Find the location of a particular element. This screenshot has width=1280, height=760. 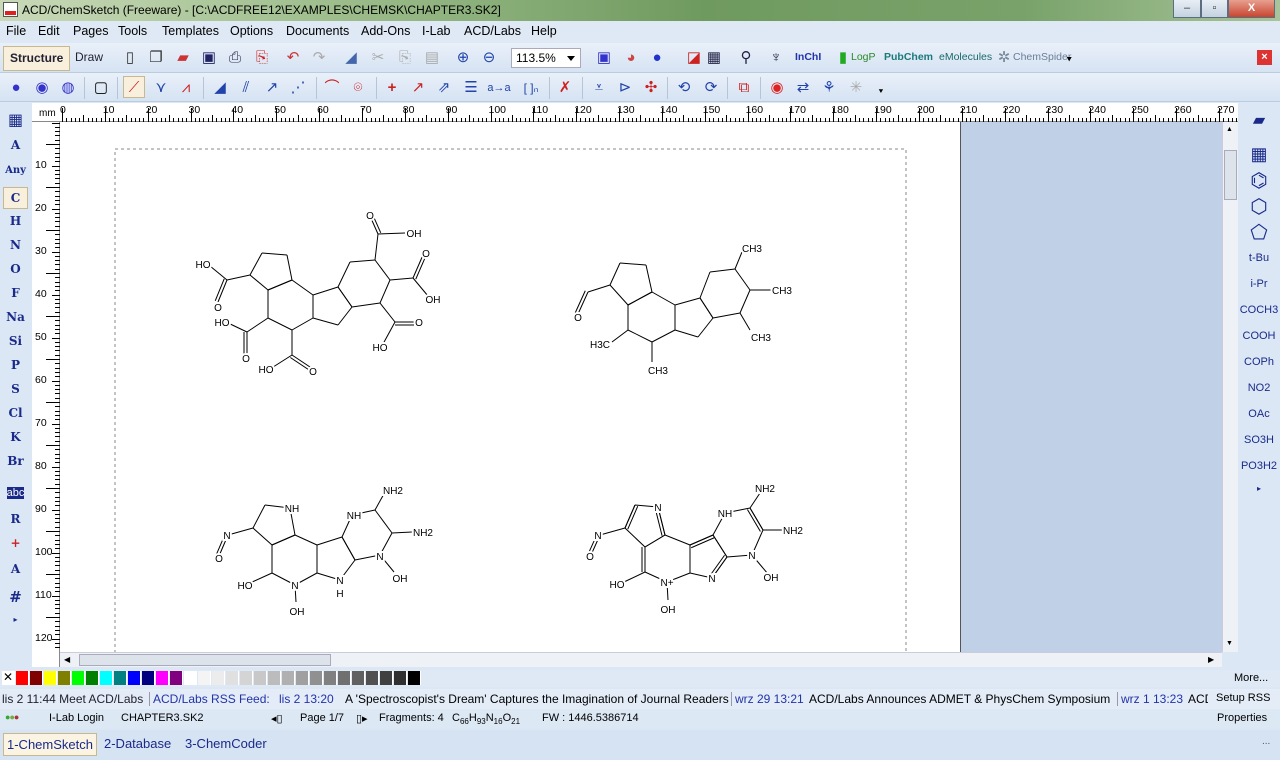

rotate-vertical-icon: ⟳ is located at coordinates (711, 88).